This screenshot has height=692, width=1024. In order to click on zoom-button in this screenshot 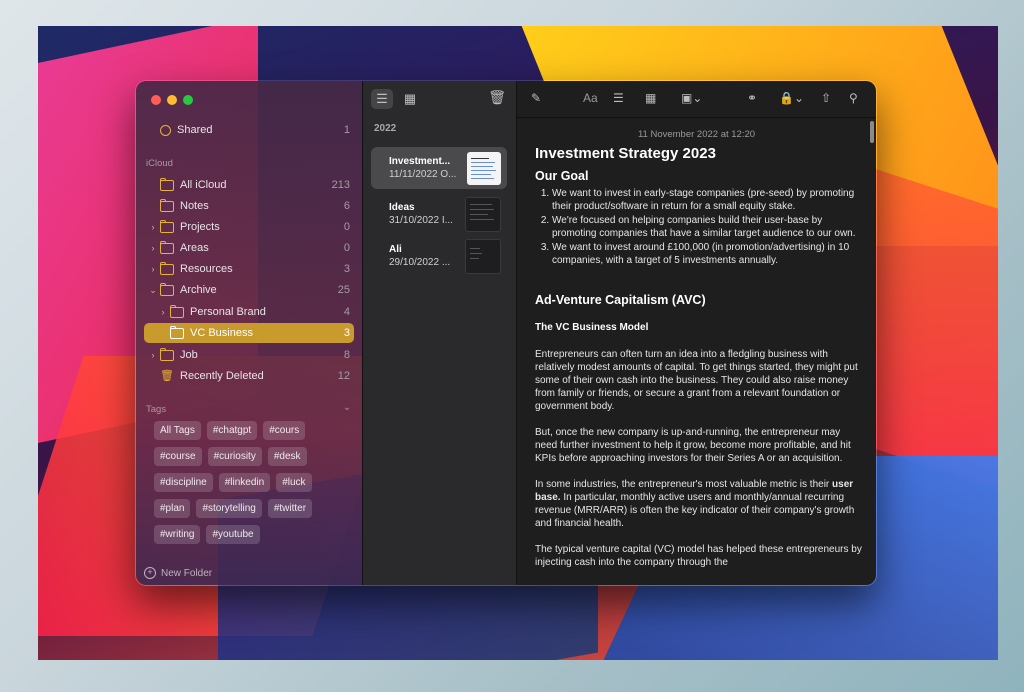, I will do `click(188, 100)`.